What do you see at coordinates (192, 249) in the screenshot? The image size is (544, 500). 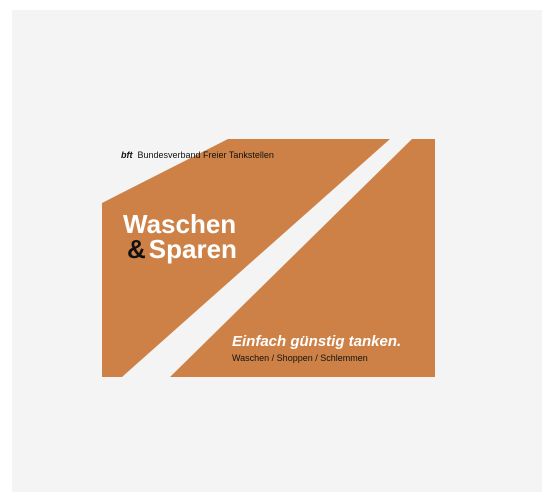 I see `headline-word-2: Sparen` at bounding box center [192, 249].